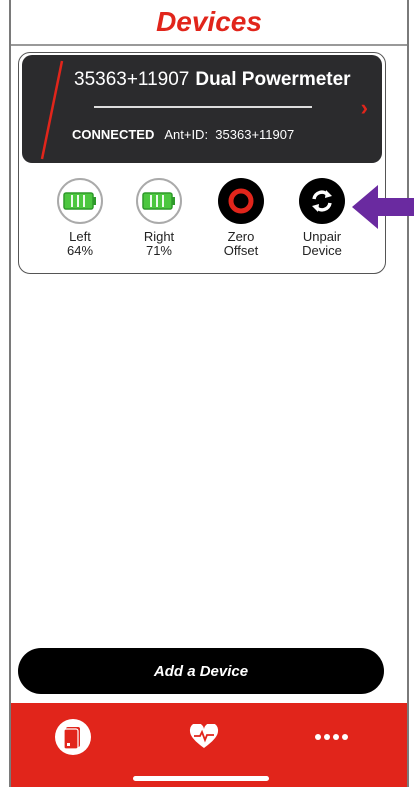 The width and height of the screenshot is (419, 787). Describe the element at coordinates (241, 201) in the screenshot. I see `zero-offset-icon` at that location.